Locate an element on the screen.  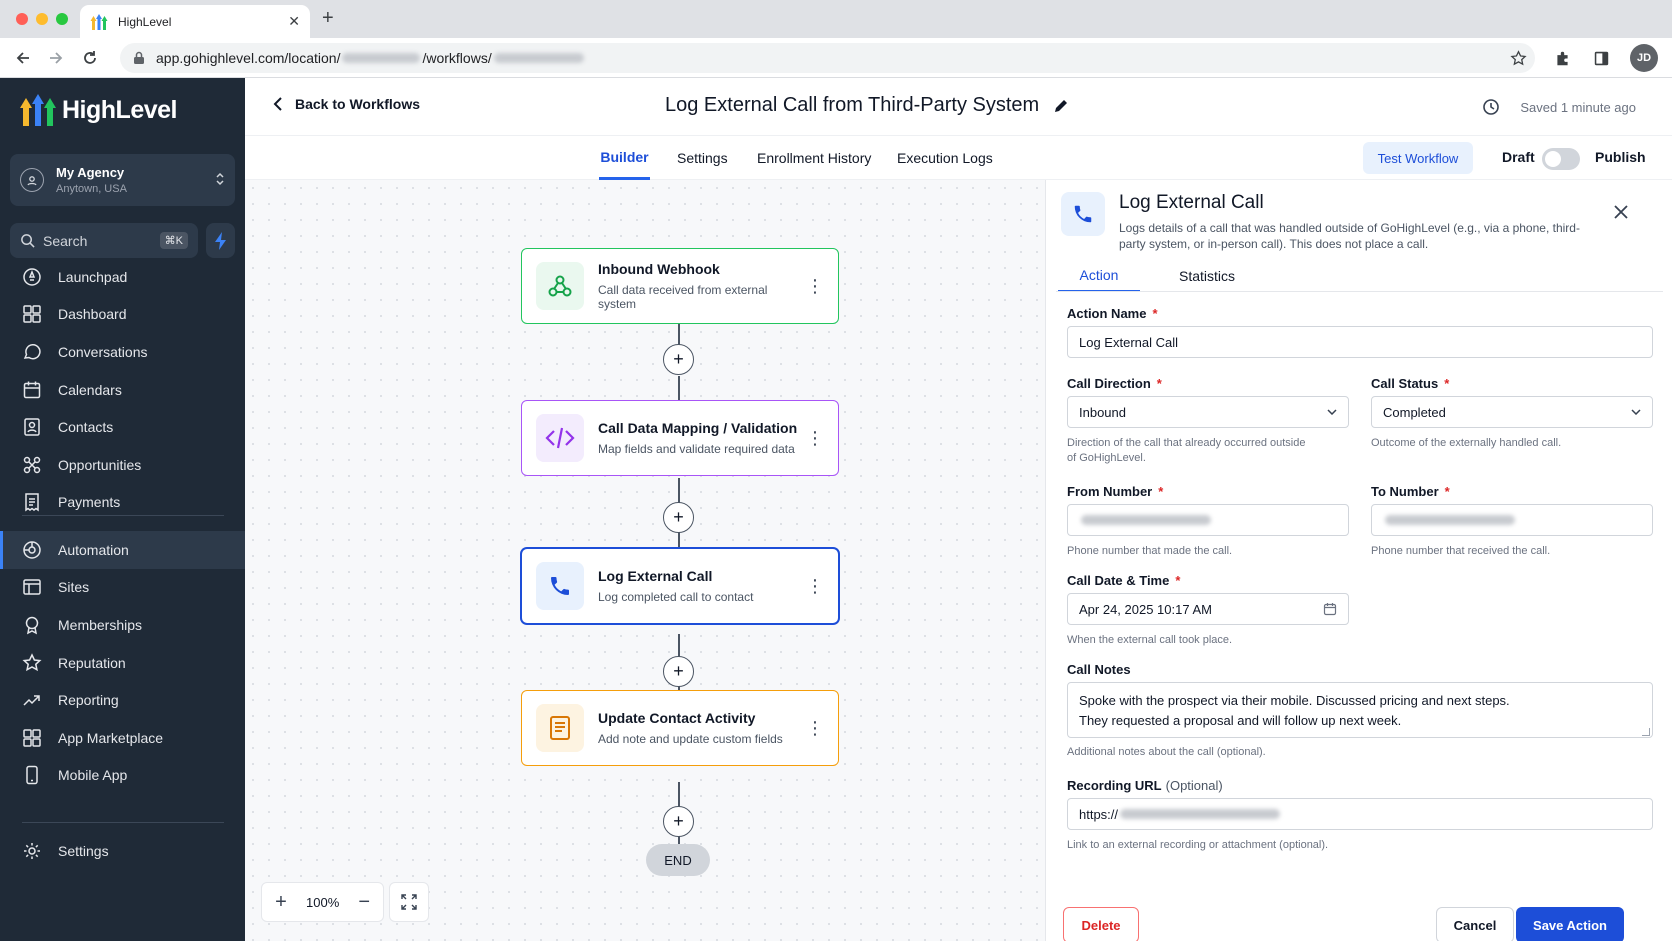
brand-logo: HighLevel is located at coordinates (98, 110).